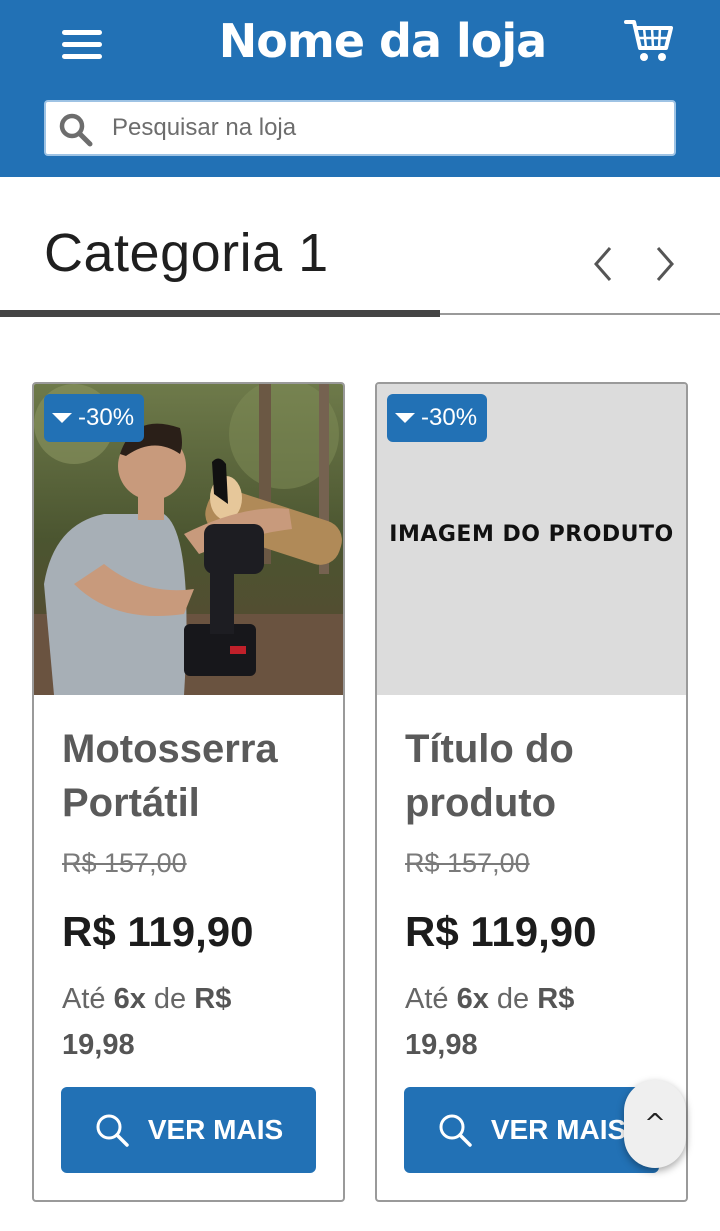 The height and width of the screenshot is (1231, 720). Describe the element at coordinates (360, 88) in the screenshot. I see `store-header: Nome da loja` at that location.